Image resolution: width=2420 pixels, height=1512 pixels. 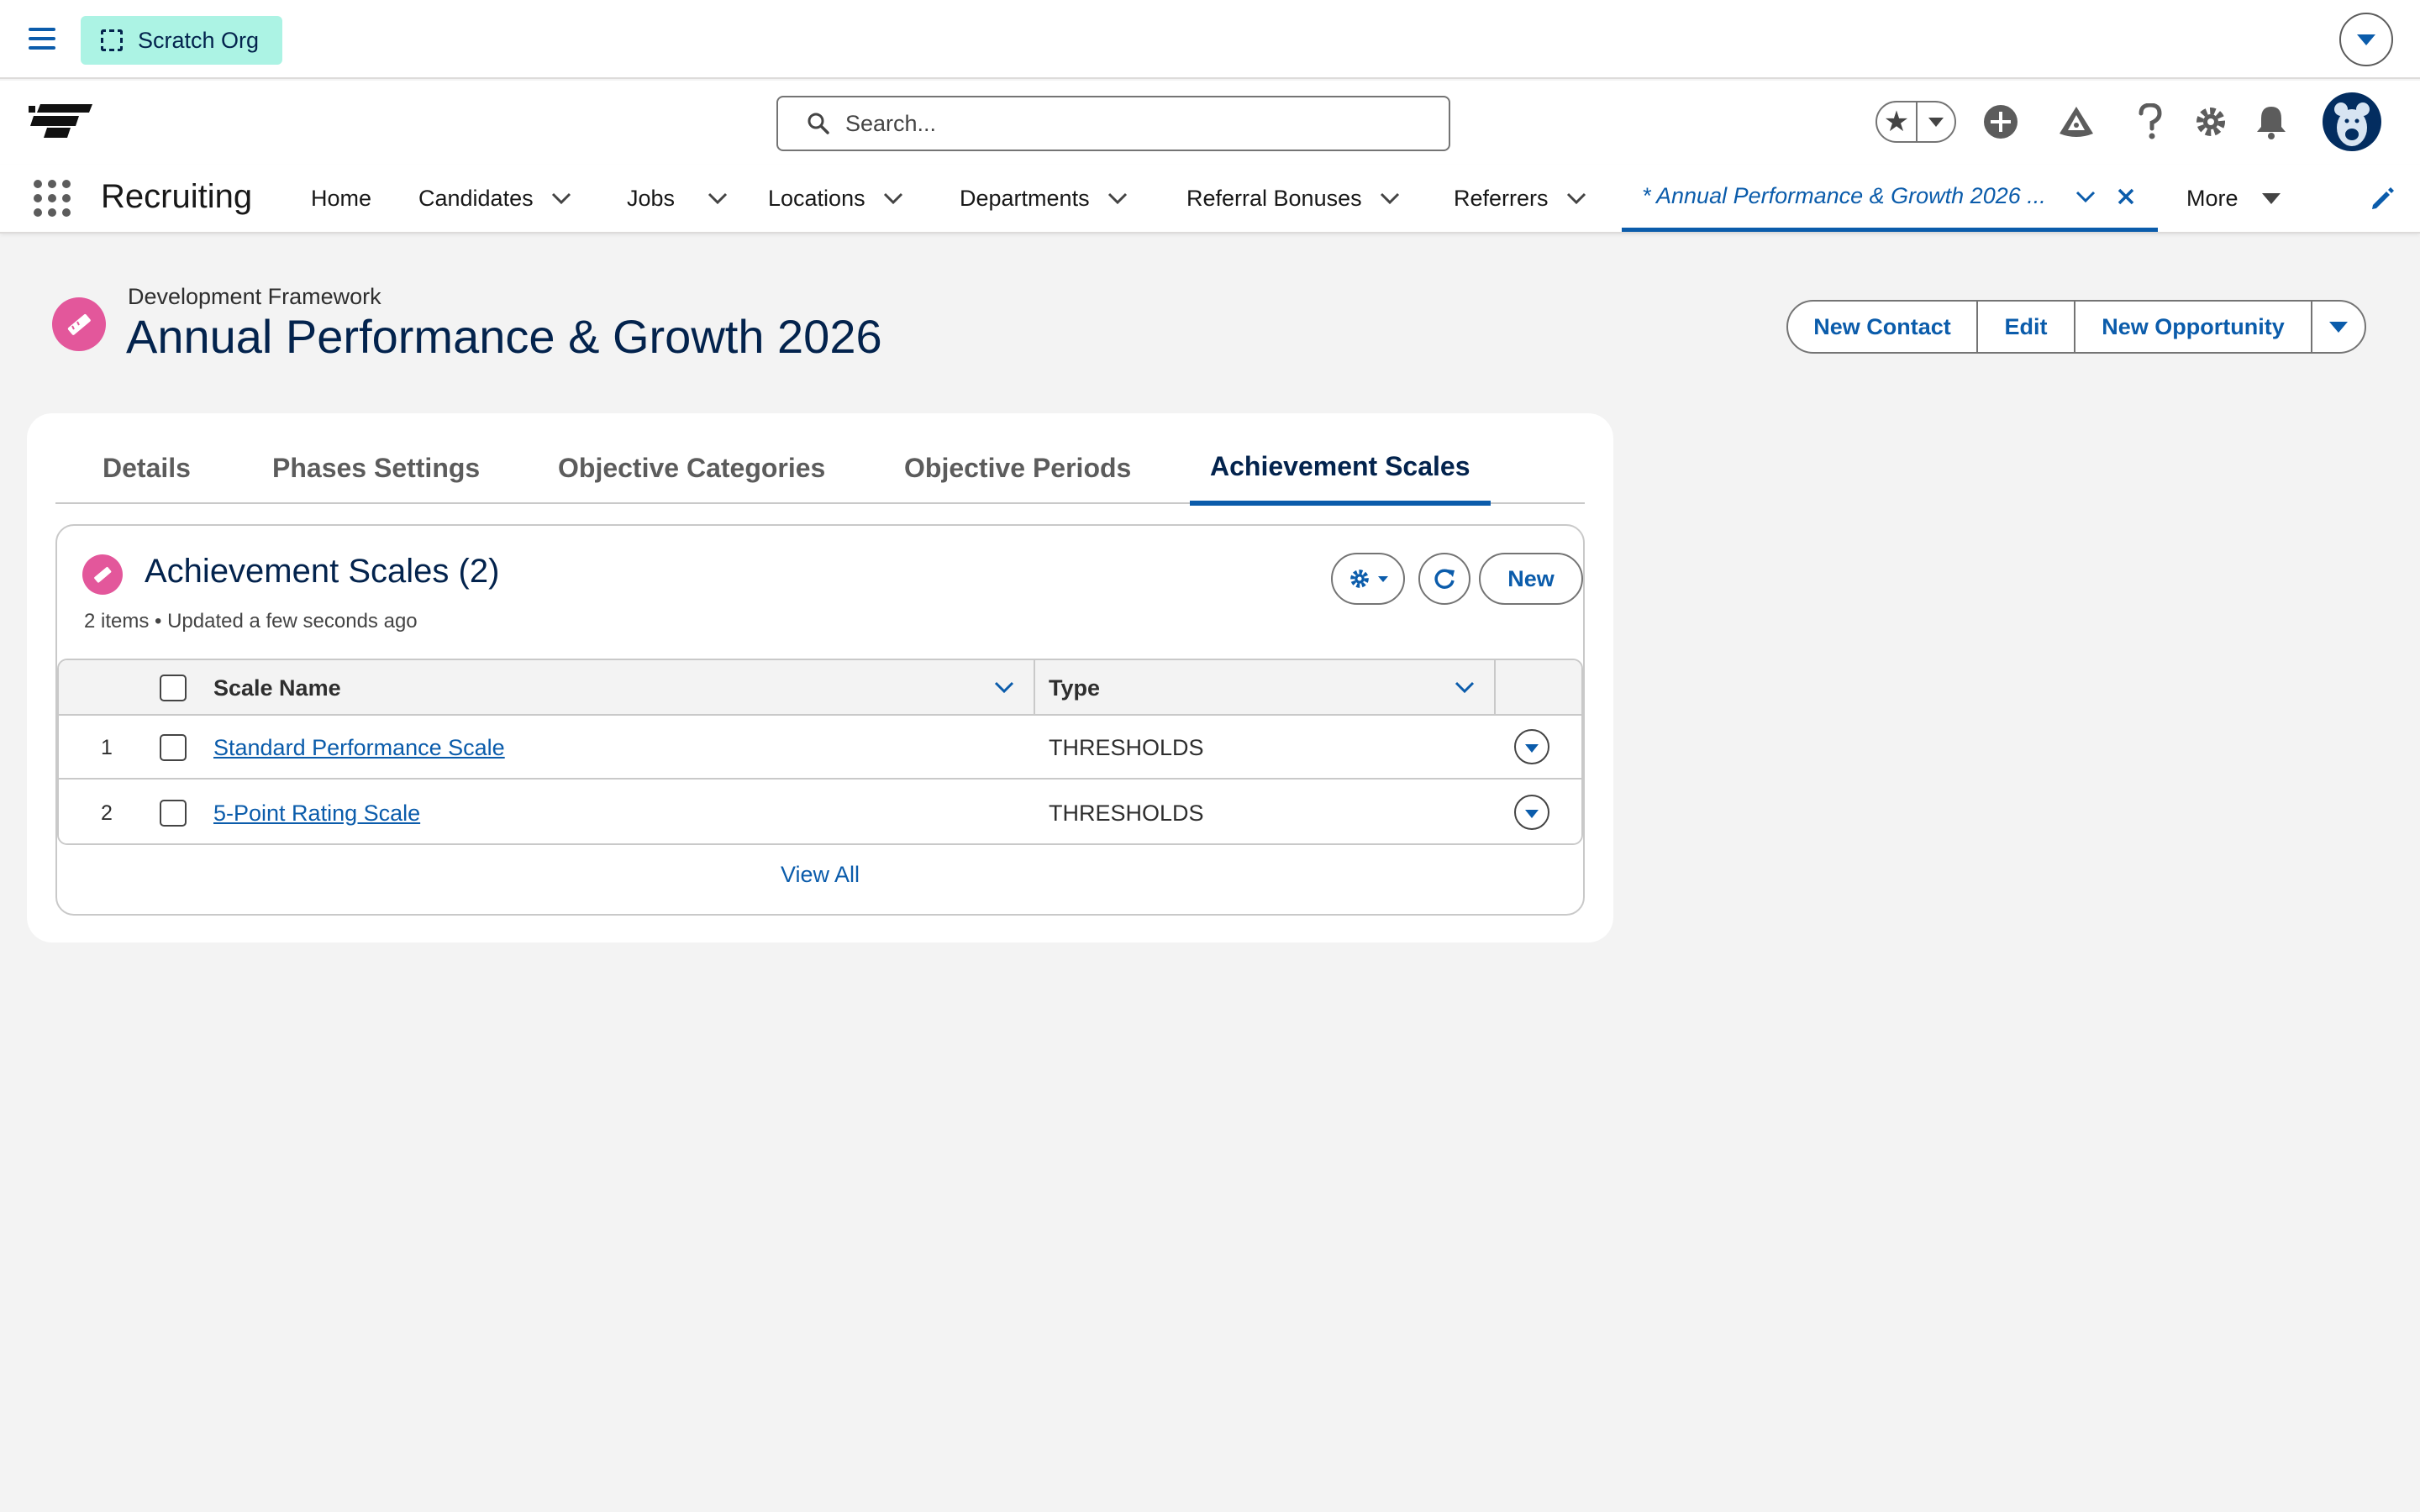 I want to click on scale-name-link: Standard Performance Scale, so click(x=359, y=748).